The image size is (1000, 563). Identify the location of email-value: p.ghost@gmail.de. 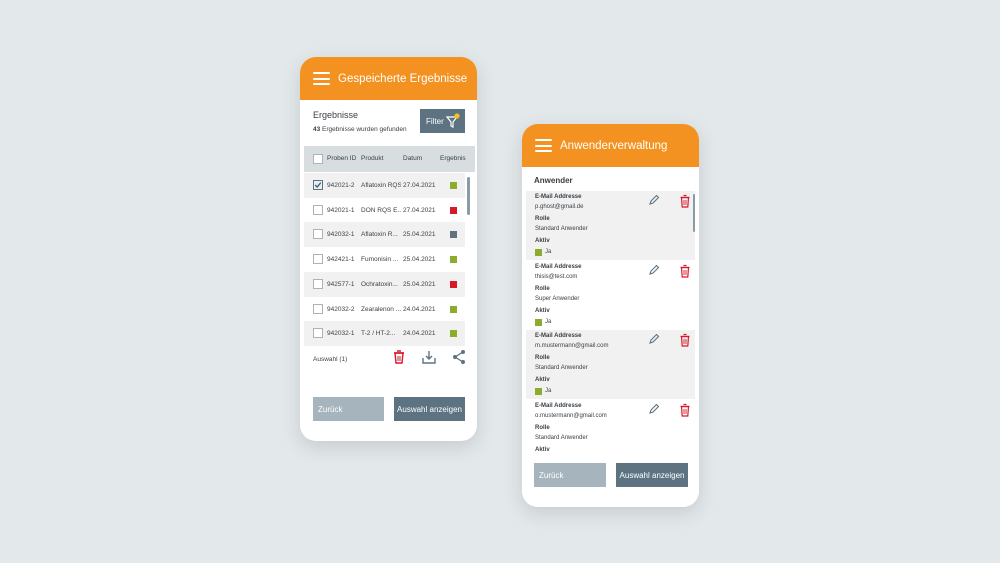
(559, 207).